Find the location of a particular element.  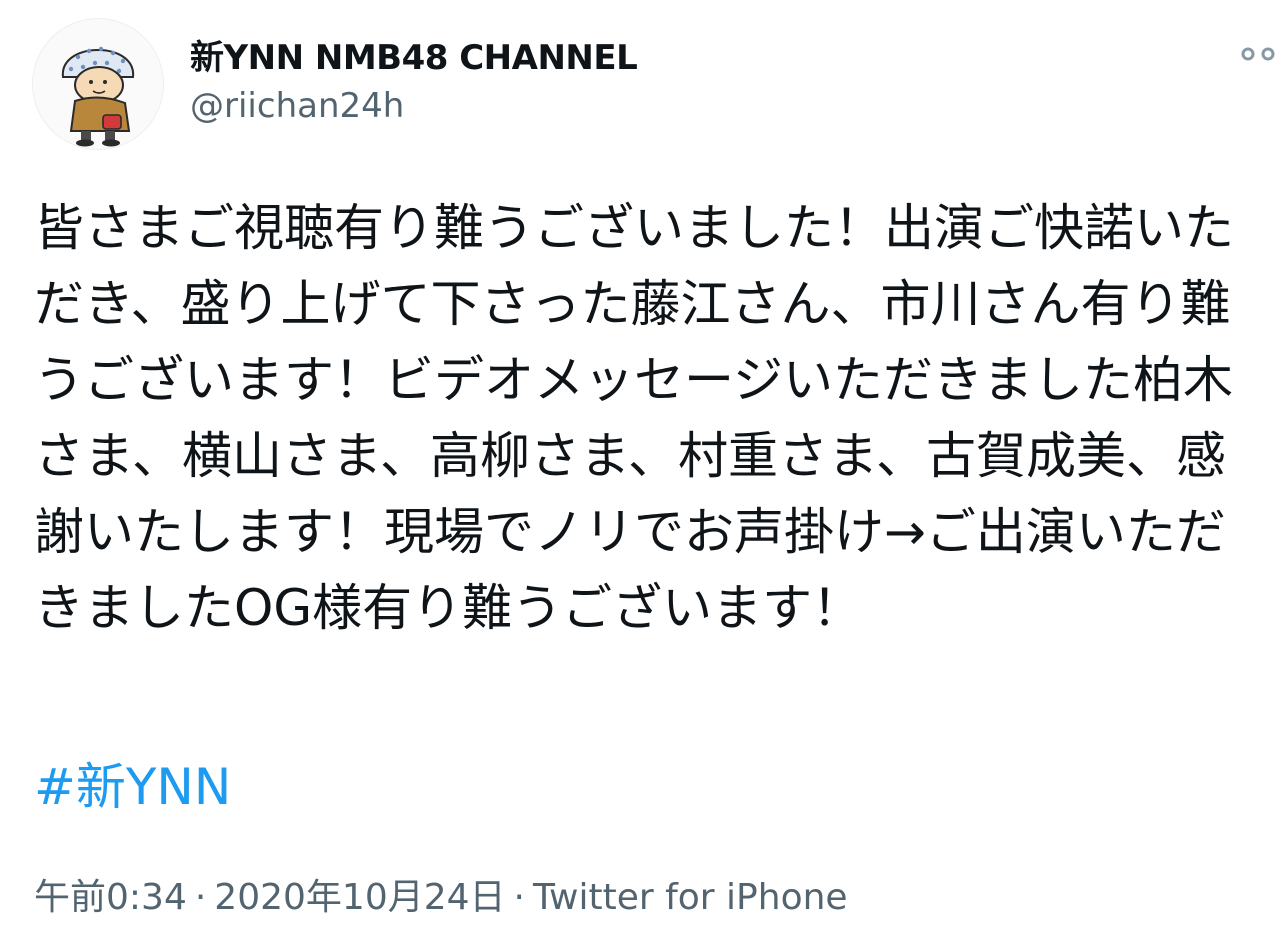

more-options-button is located at coordinates (1259, 52).